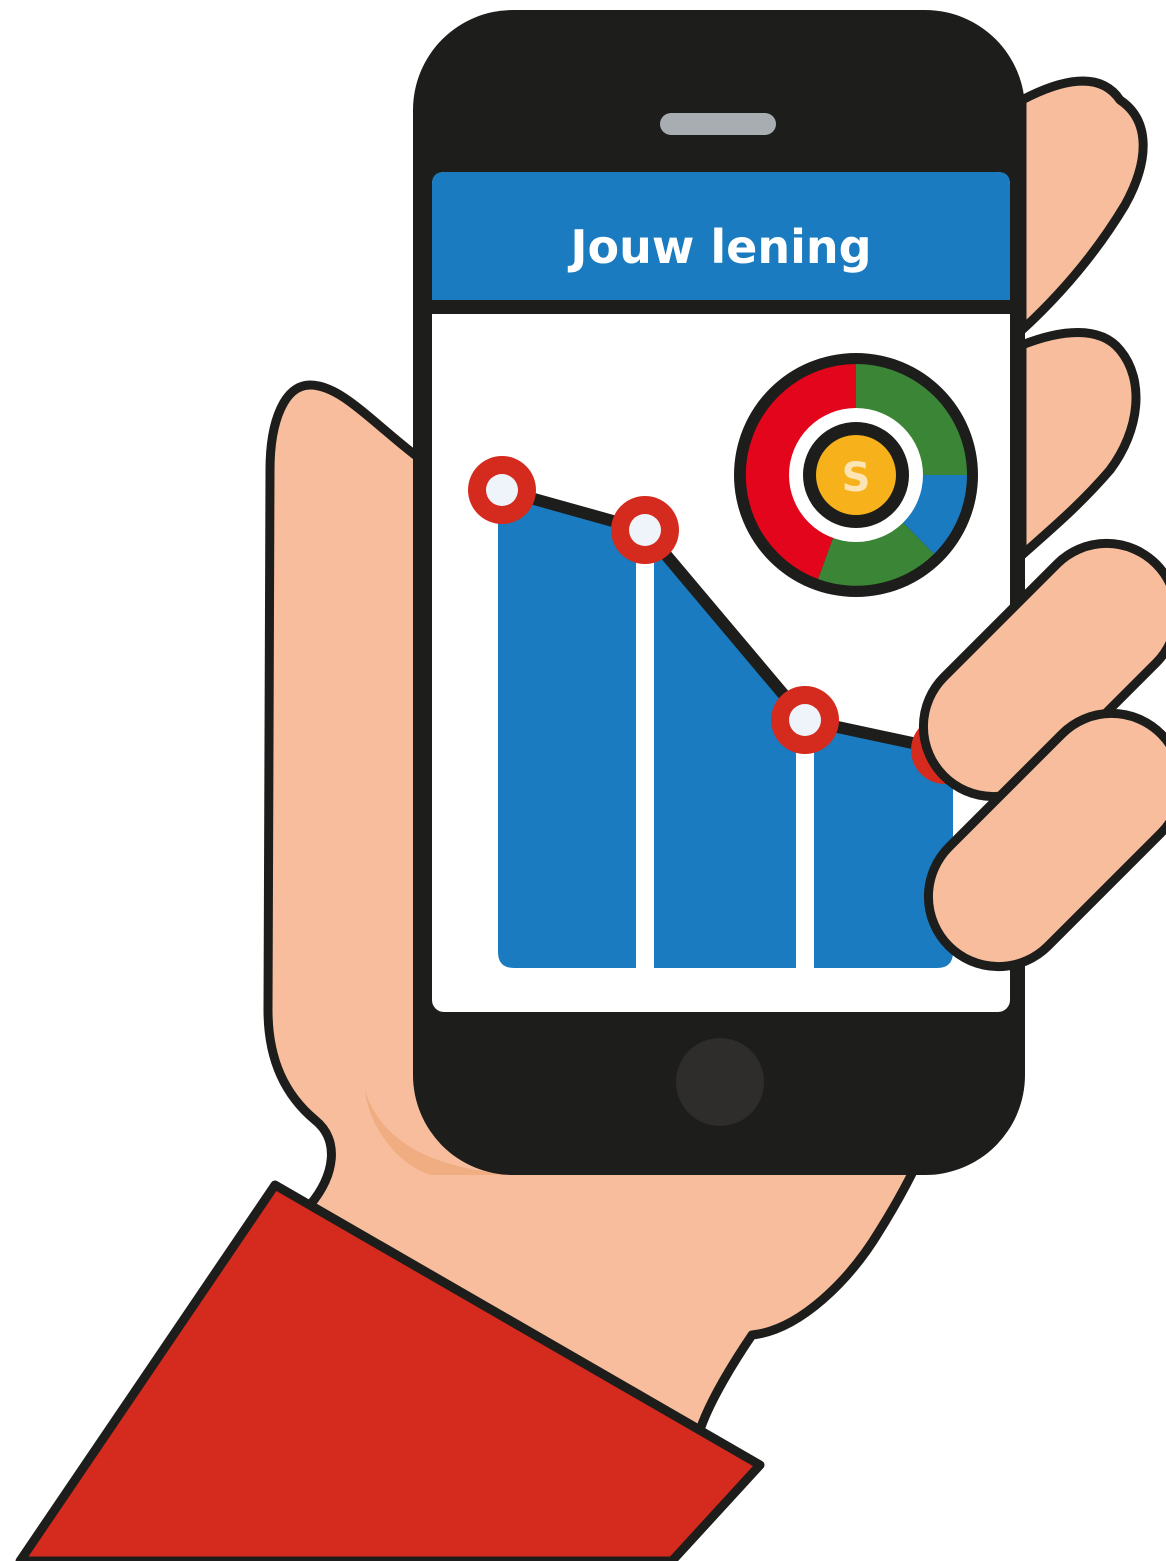 The height and width of the screenshot is (1561, 1166). I want to click on finger-top, so click(1082, 205).